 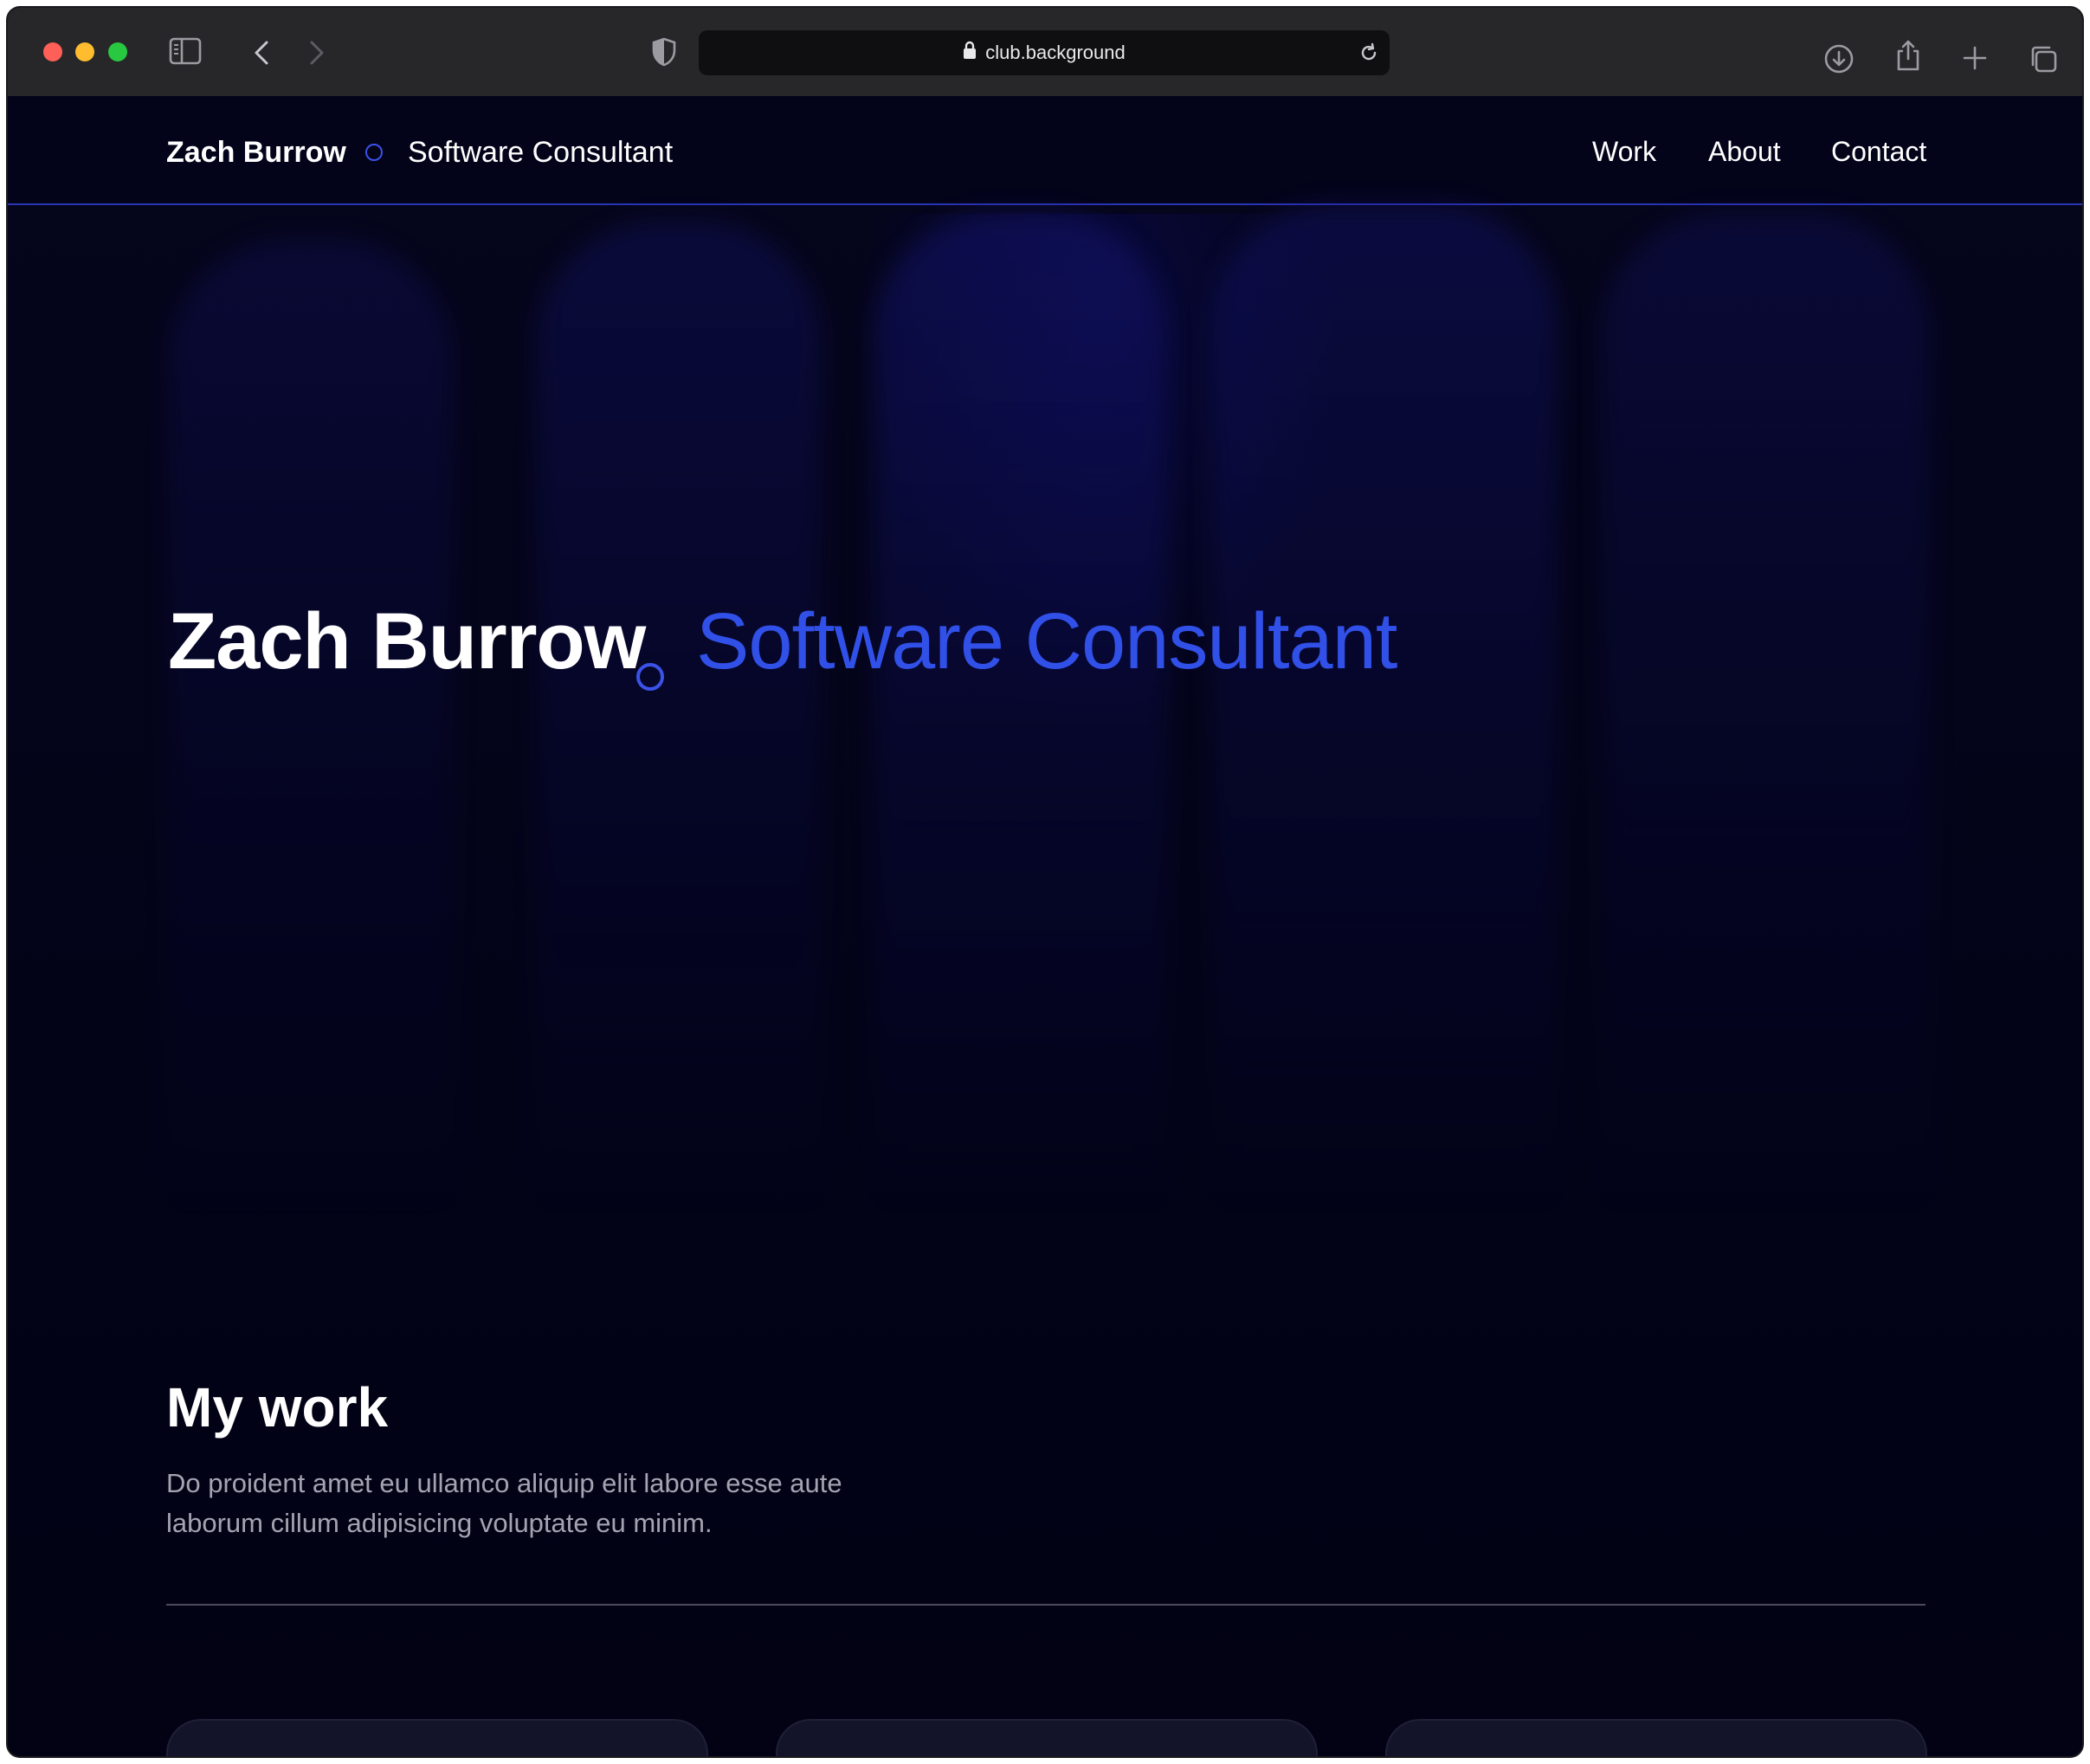 I want to click on hero-role: Software Consultant, so click(x=1047, y=641).